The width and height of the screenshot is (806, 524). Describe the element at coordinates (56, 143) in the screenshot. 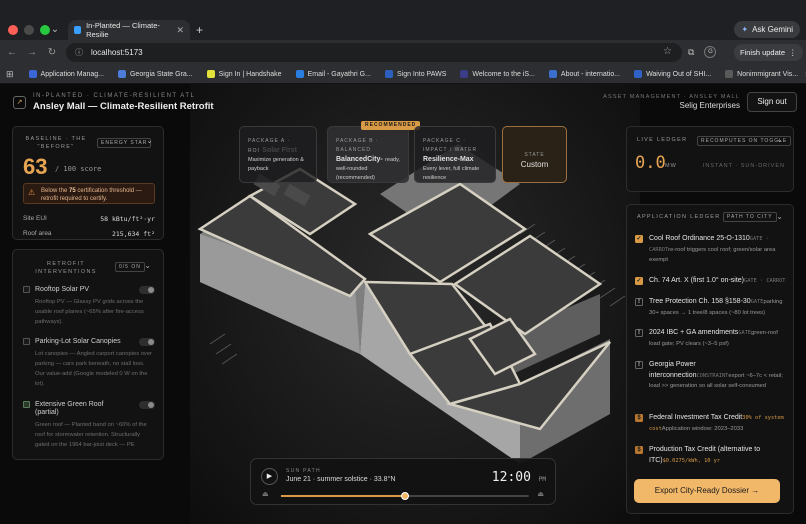

I see `baseline-kicker: BASELINE · THE "BEFORE"` at that location.